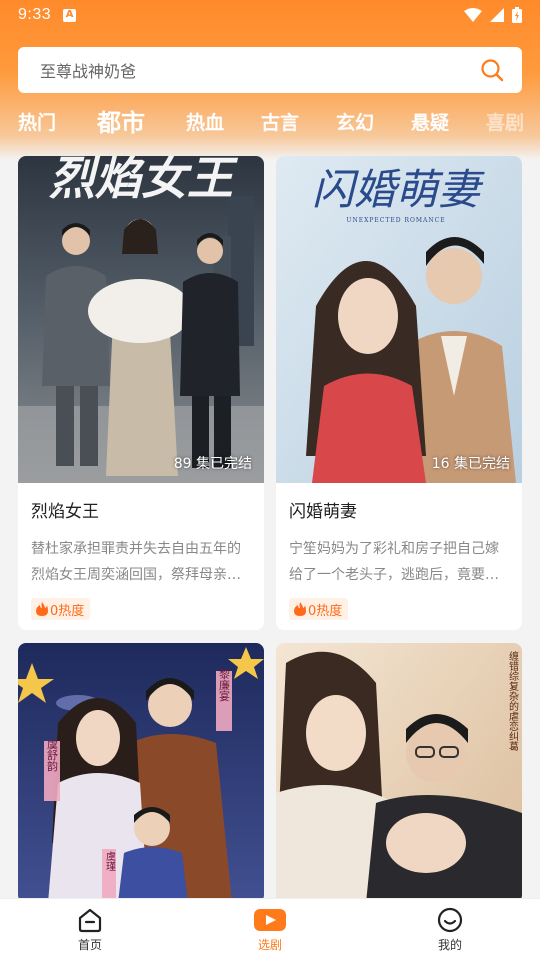 The width and height of the screenshot is (540, 960). I want to click on tab-suspense: 悬疑, so click(430, 123).